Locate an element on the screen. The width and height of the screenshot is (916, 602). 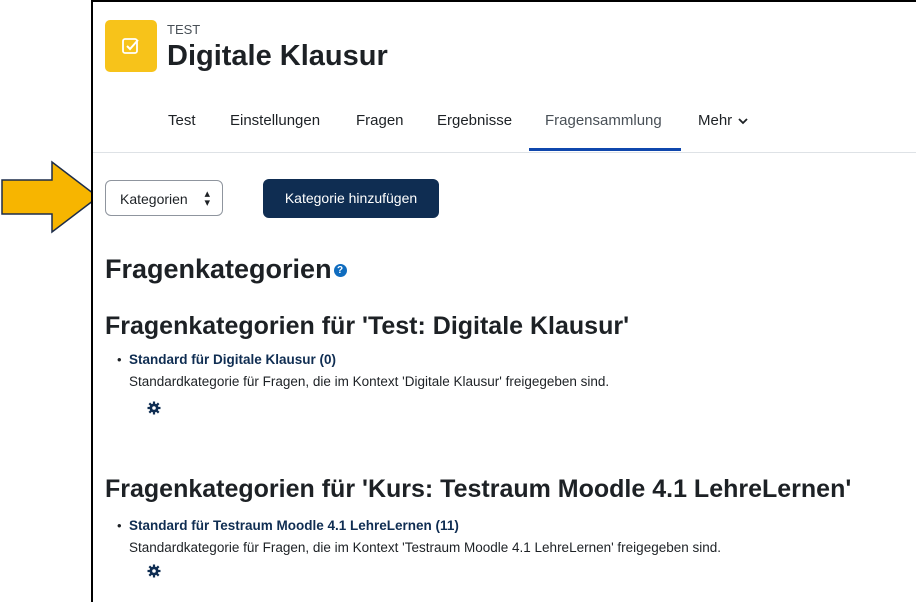
annotation-arrow-right-icon is located at coordinates (50, 197).